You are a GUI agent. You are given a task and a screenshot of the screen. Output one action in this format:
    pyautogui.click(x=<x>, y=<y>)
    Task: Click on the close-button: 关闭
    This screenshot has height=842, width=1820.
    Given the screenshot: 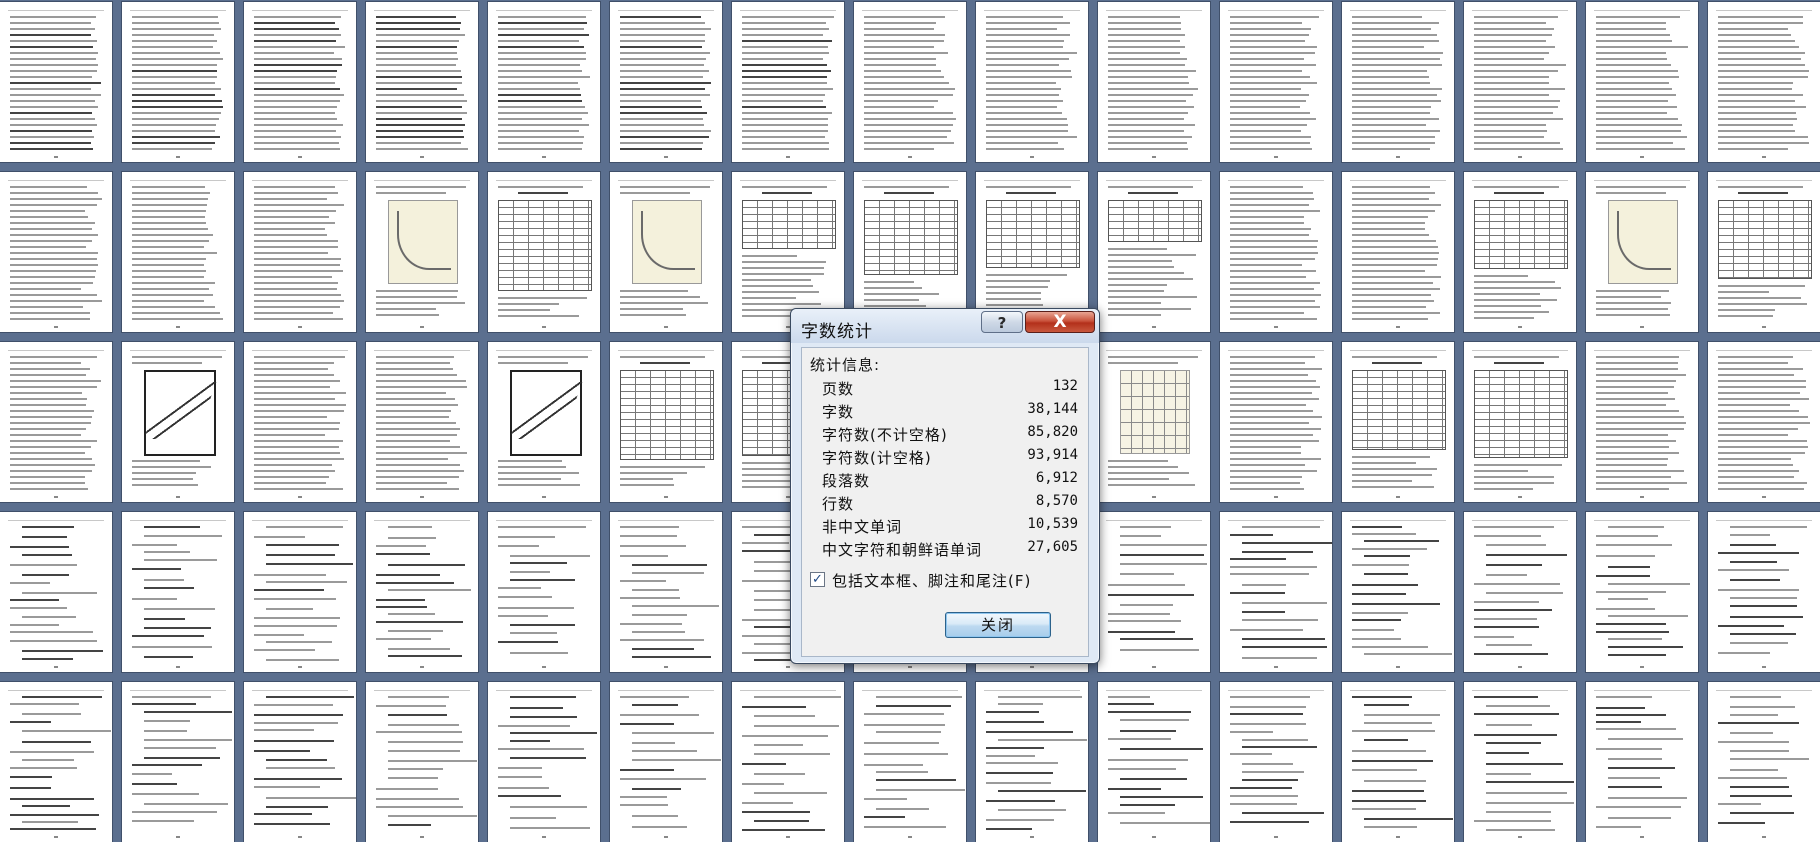 What is the action you would take?
    pyautogui.click(x=998, y=625)
    